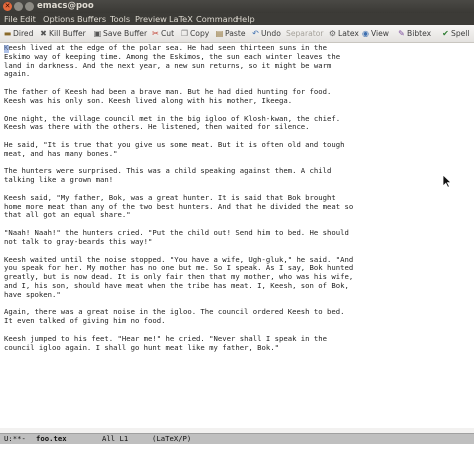 Image resolution: width=474 pixels, height=453 pixels. I want to click on kill-buffer-button: ✖ Kill Buffer, so click(62, 33).